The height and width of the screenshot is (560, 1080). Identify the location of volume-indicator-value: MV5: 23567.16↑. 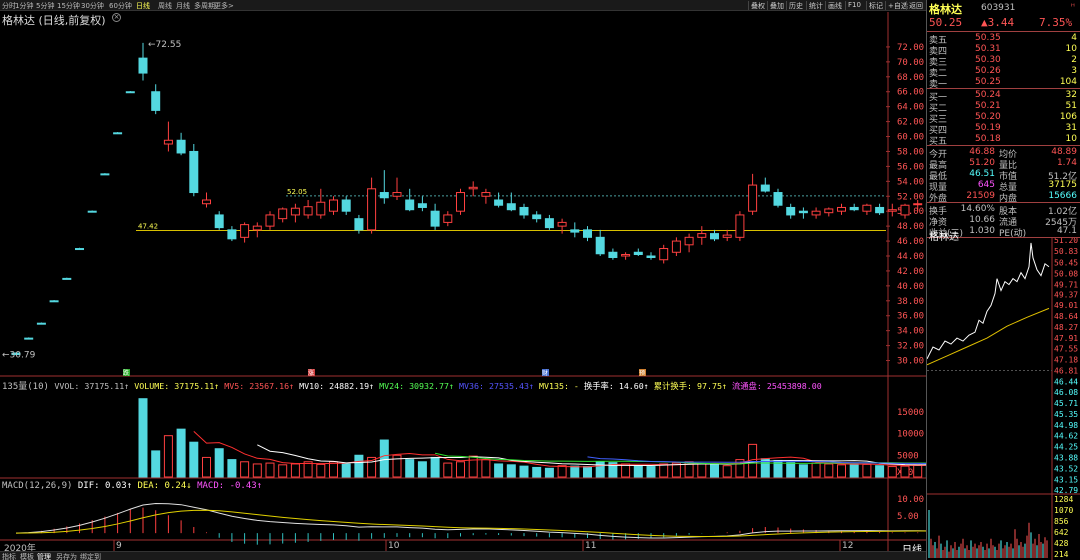
(262, 386).